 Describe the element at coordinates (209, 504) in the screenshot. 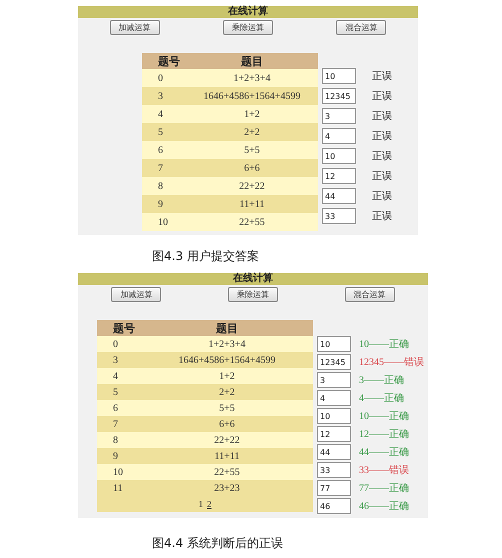

I see `page-link: 2` at that location.